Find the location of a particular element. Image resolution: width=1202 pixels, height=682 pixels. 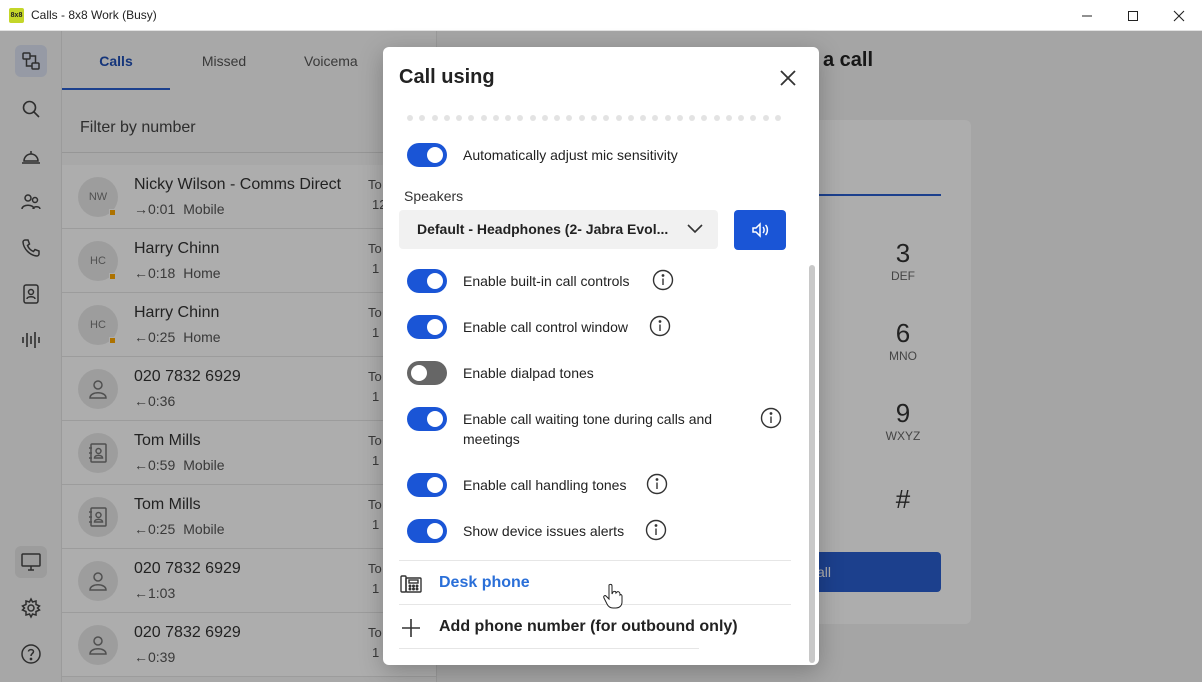

window-titlebar: 8x8 Calls - 8x8 Work (Busy) is located at coordinates (601, 15).